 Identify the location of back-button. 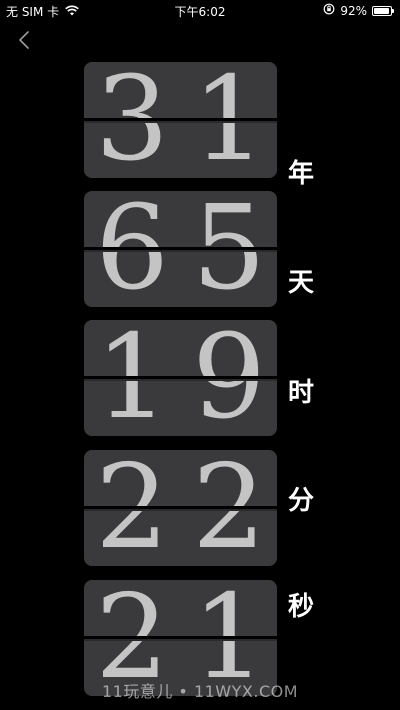
(24, 40).